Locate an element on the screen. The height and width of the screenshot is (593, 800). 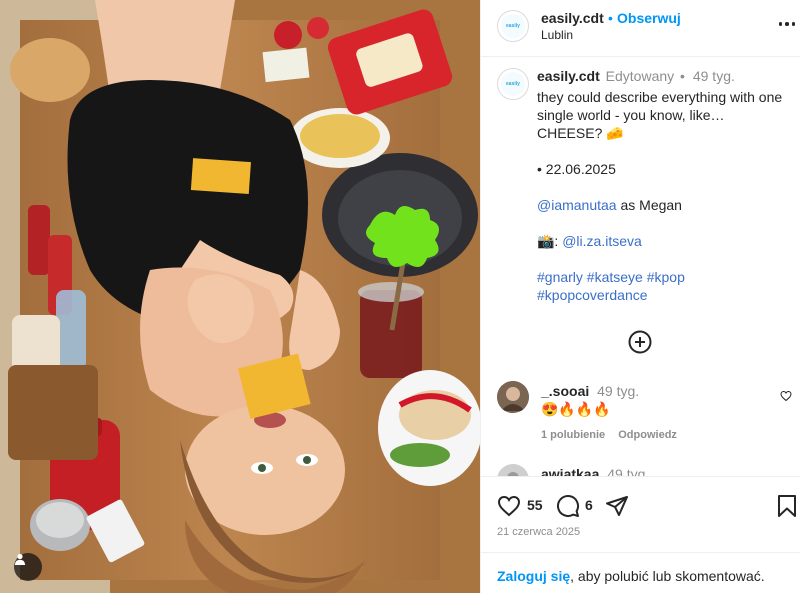
user-tag-icon is located at coordinates (28, 567).